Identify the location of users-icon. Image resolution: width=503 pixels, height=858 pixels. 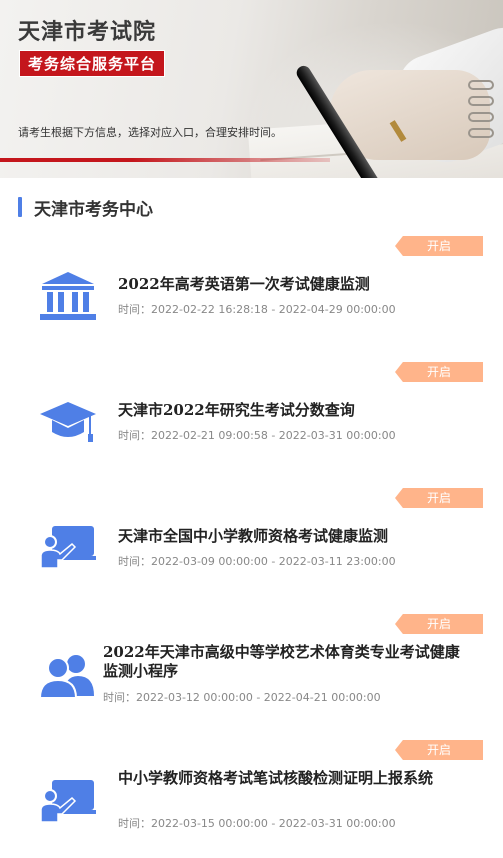
(66, 677).